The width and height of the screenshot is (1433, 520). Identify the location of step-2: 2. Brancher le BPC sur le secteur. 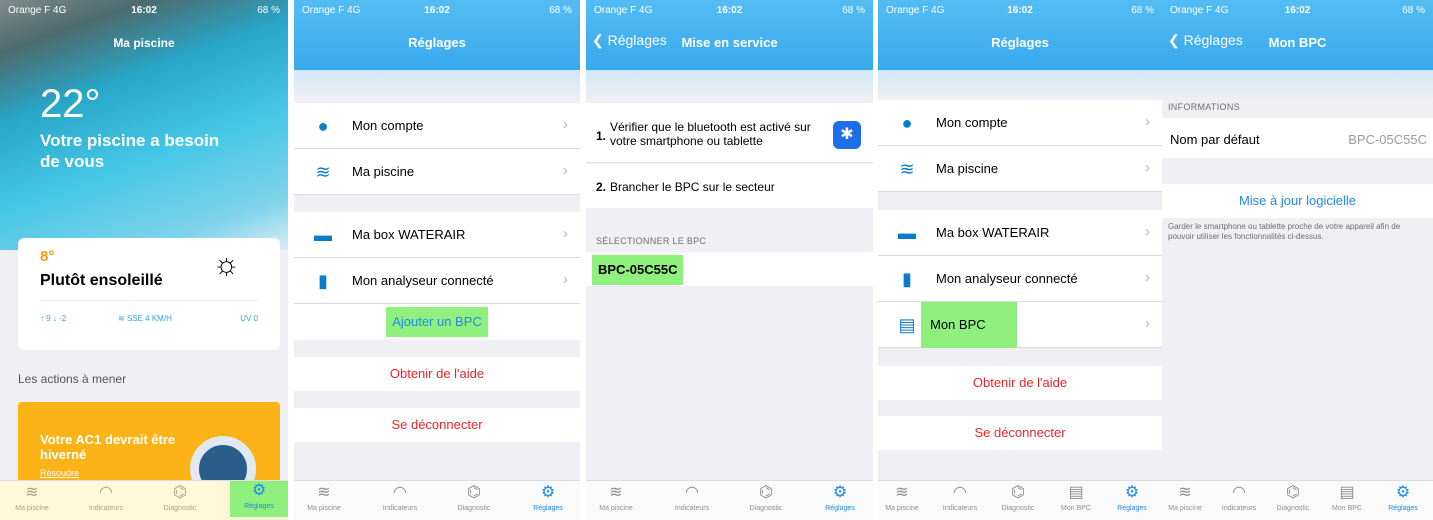
(729, 186).